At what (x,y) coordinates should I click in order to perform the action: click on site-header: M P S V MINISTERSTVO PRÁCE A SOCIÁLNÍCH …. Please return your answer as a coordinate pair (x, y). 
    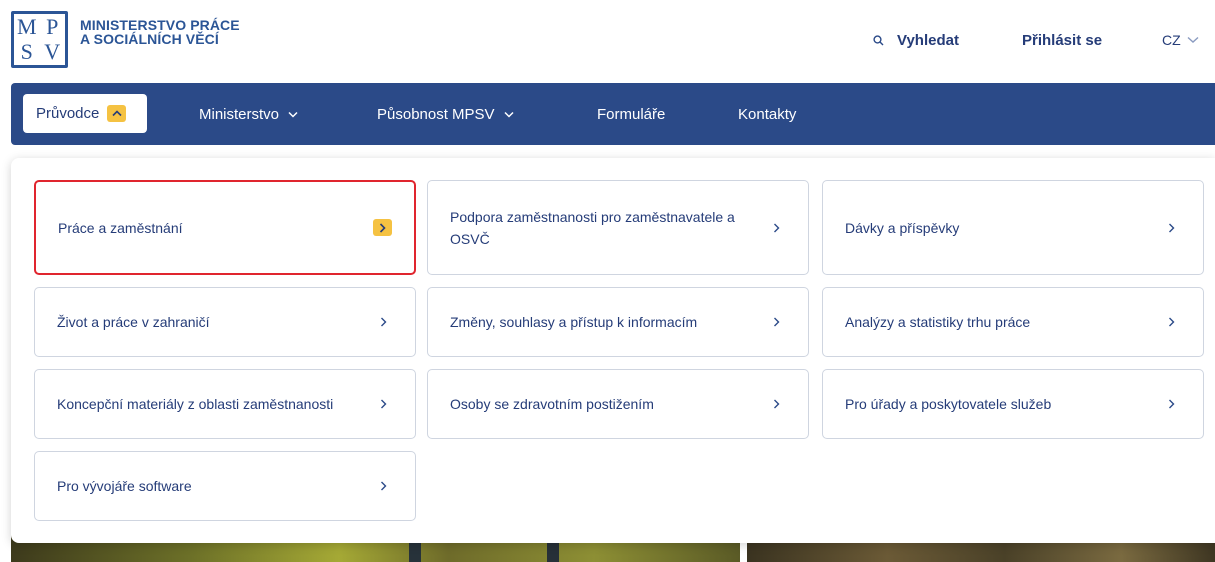
    Looking at the image, I should click on (607, 41).